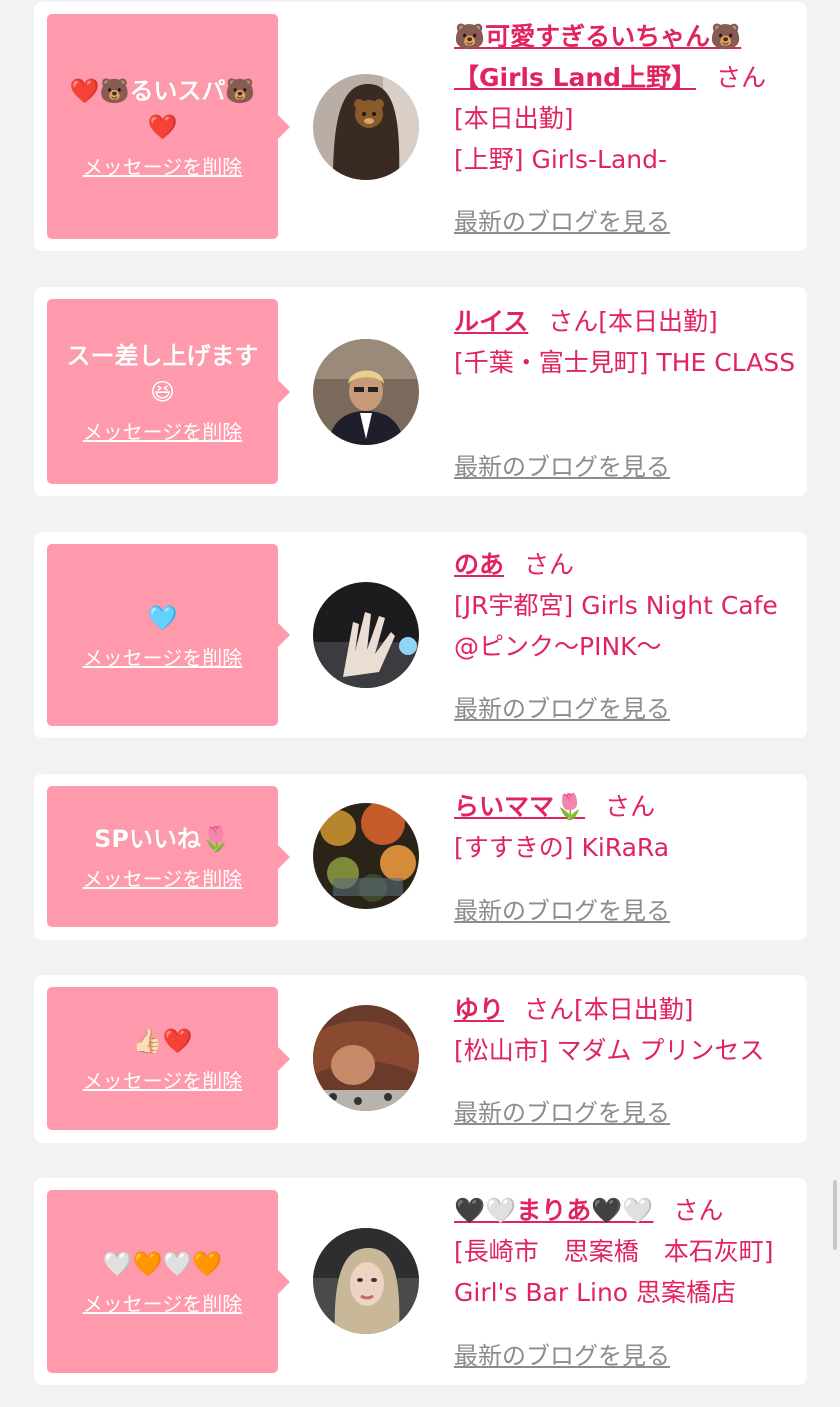 This screenshot has width=840, height=1407. What do you see at coordinates (609, 1050) in the screenshot?
I see `shop-label: [松山市] マダム プリンセス` at bounding box center [609, 1050].